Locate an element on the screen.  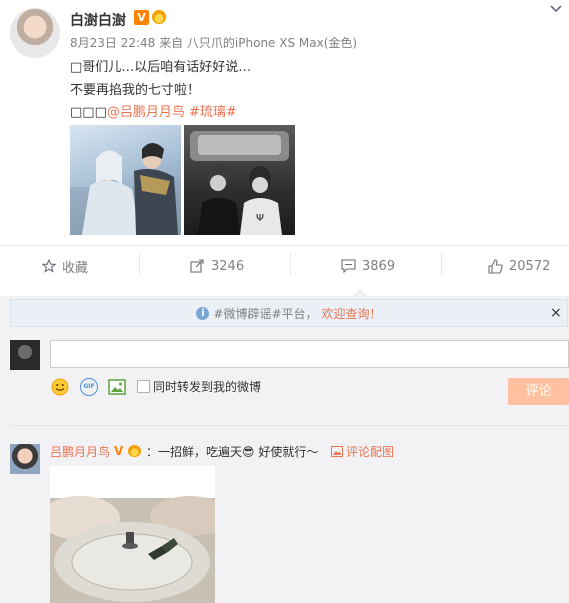
comment-input is located at coordinates (309, 354).